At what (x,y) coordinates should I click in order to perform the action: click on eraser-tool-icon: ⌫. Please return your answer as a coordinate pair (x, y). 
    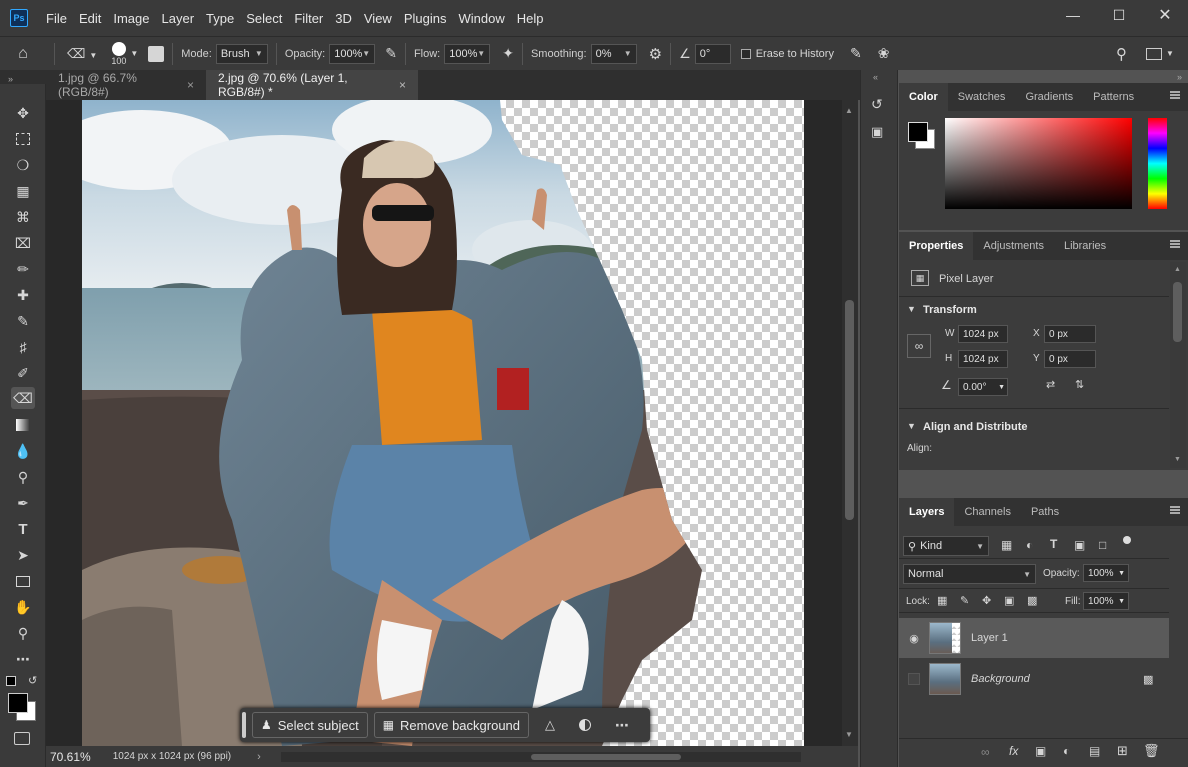
    Looking at the image, I should click on (23, 398).